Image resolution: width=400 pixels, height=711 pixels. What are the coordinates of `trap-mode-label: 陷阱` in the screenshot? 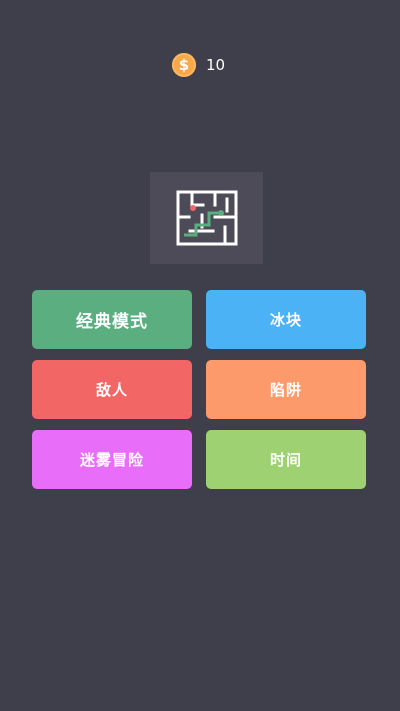 It's located at (285, 390).